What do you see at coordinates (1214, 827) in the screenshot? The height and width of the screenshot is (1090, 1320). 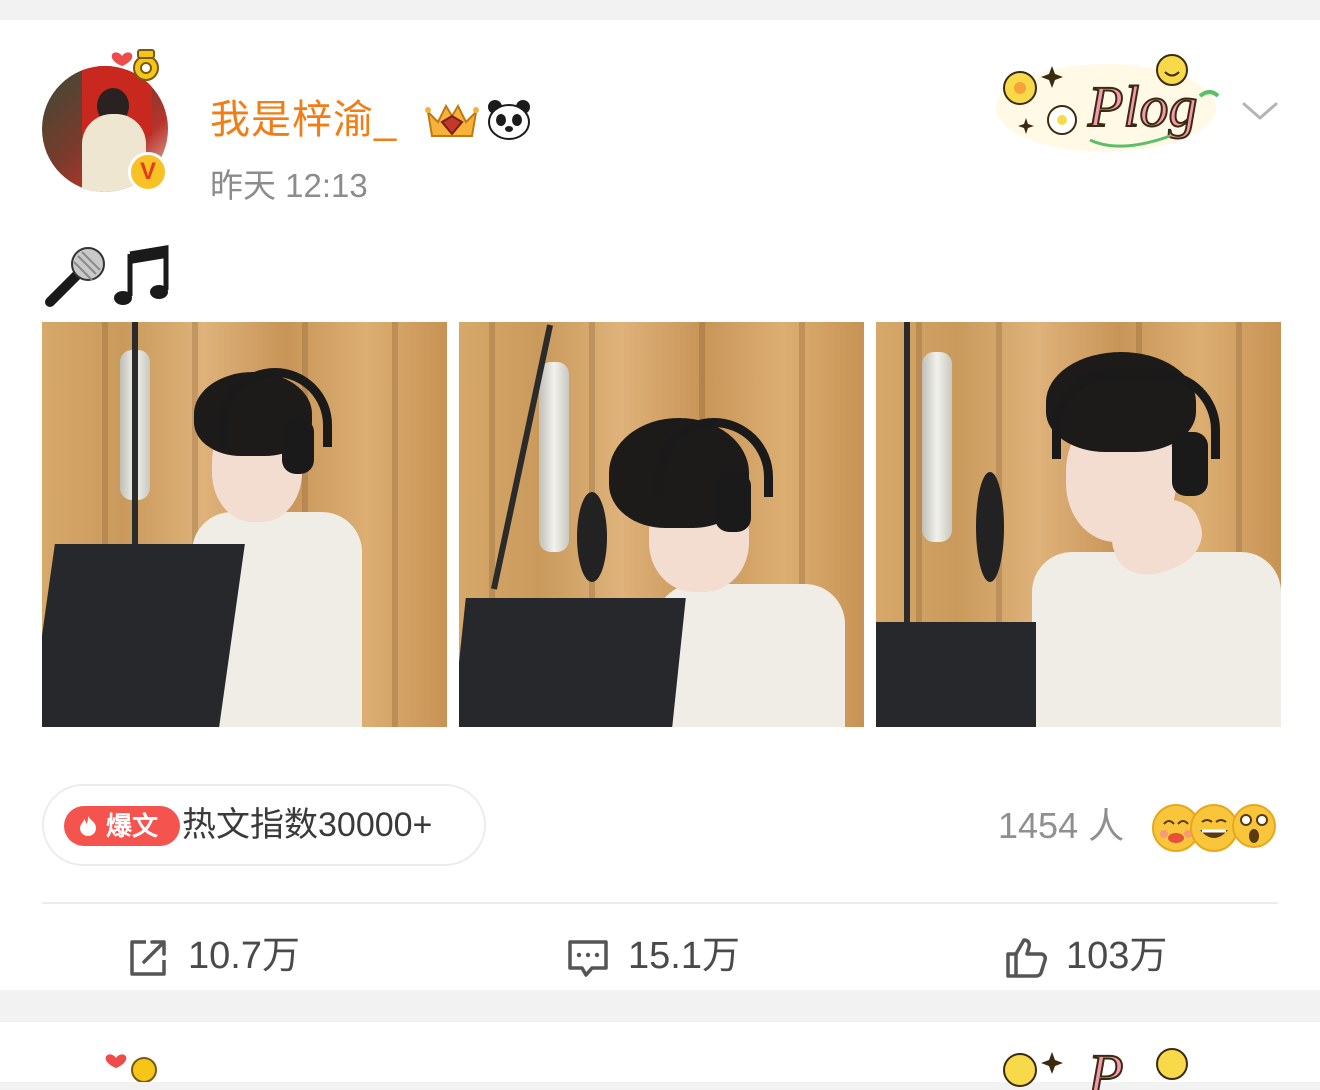 I see `reaction-emoji-icons` at bounding box center [1214, 827].